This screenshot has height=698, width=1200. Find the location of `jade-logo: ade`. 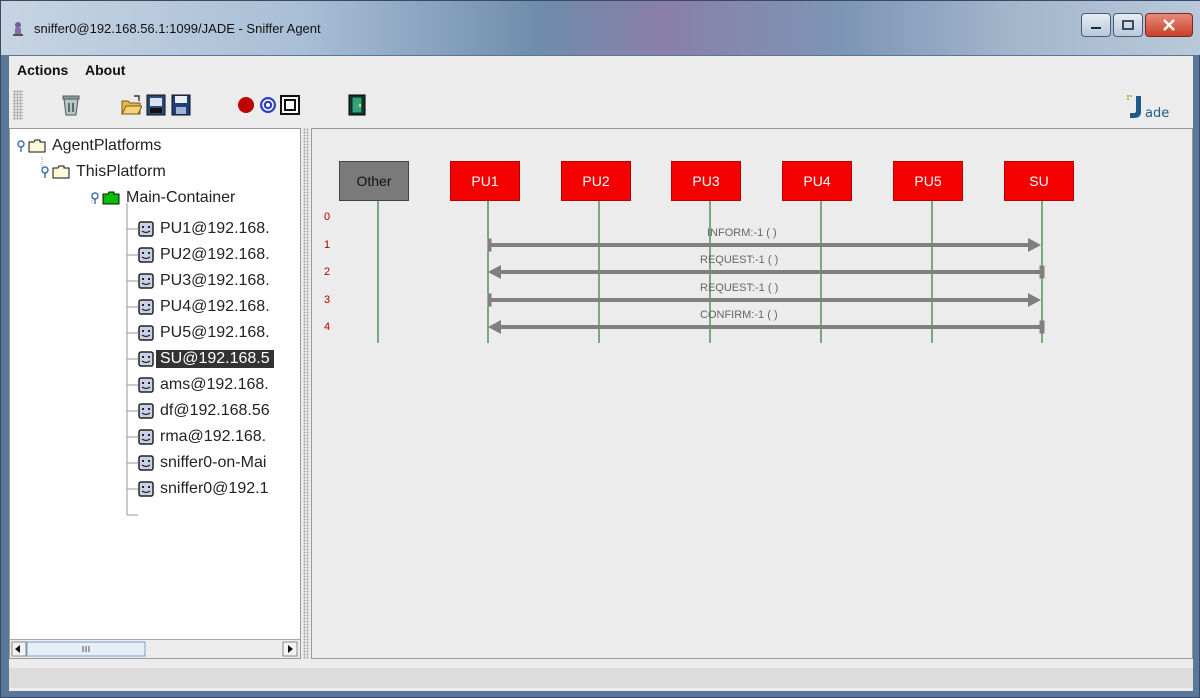

jade-logo: ade is located at coordinates (1148, 107).